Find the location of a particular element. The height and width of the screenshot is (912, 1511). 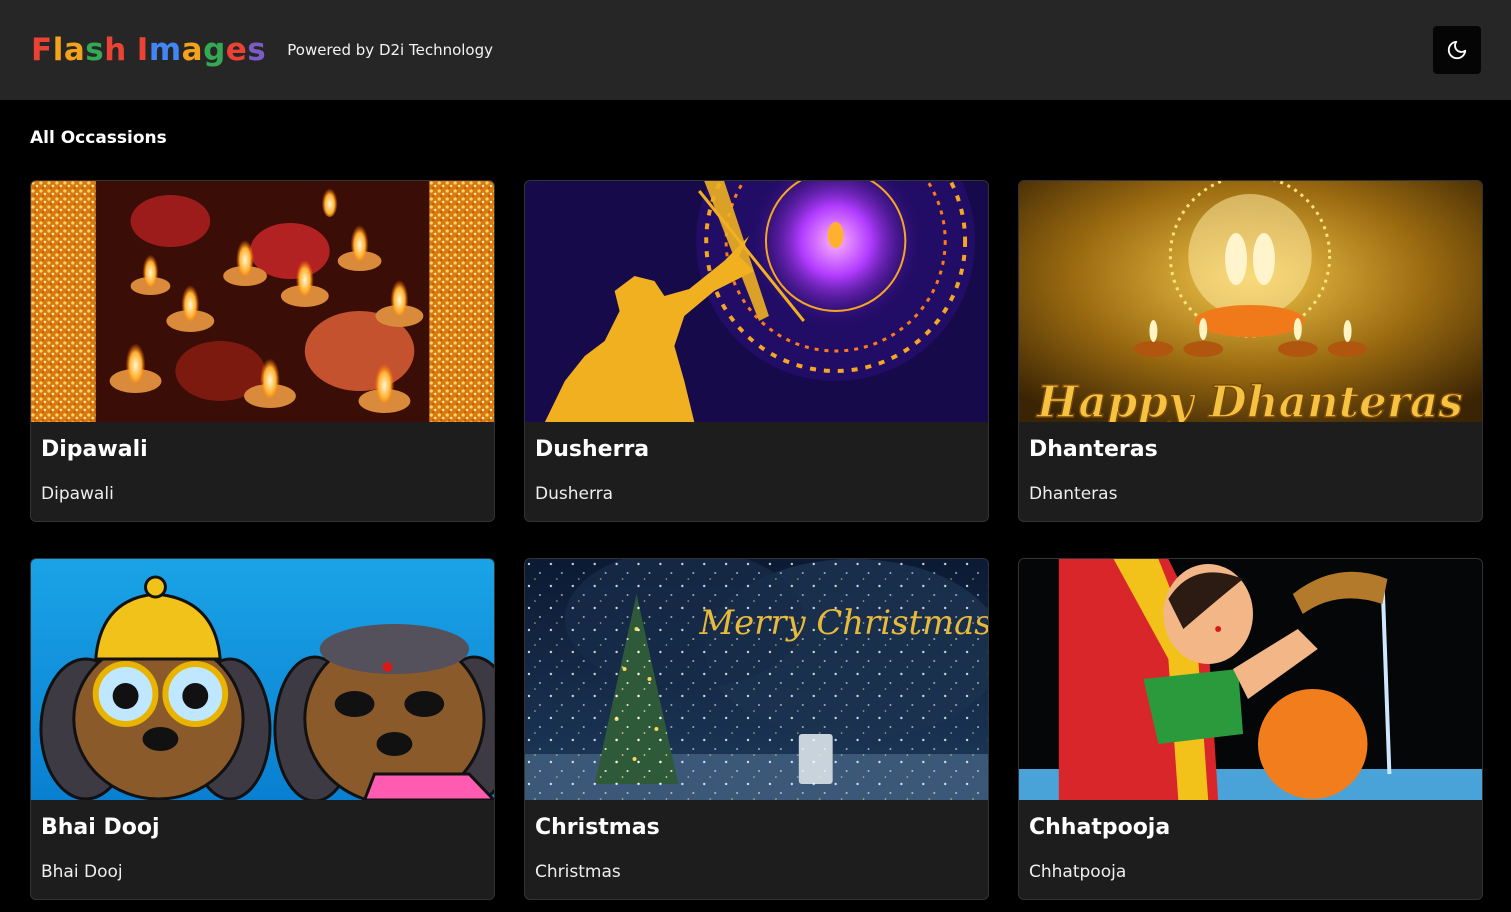

logo-letter: F is located at coordinates (42, 50).